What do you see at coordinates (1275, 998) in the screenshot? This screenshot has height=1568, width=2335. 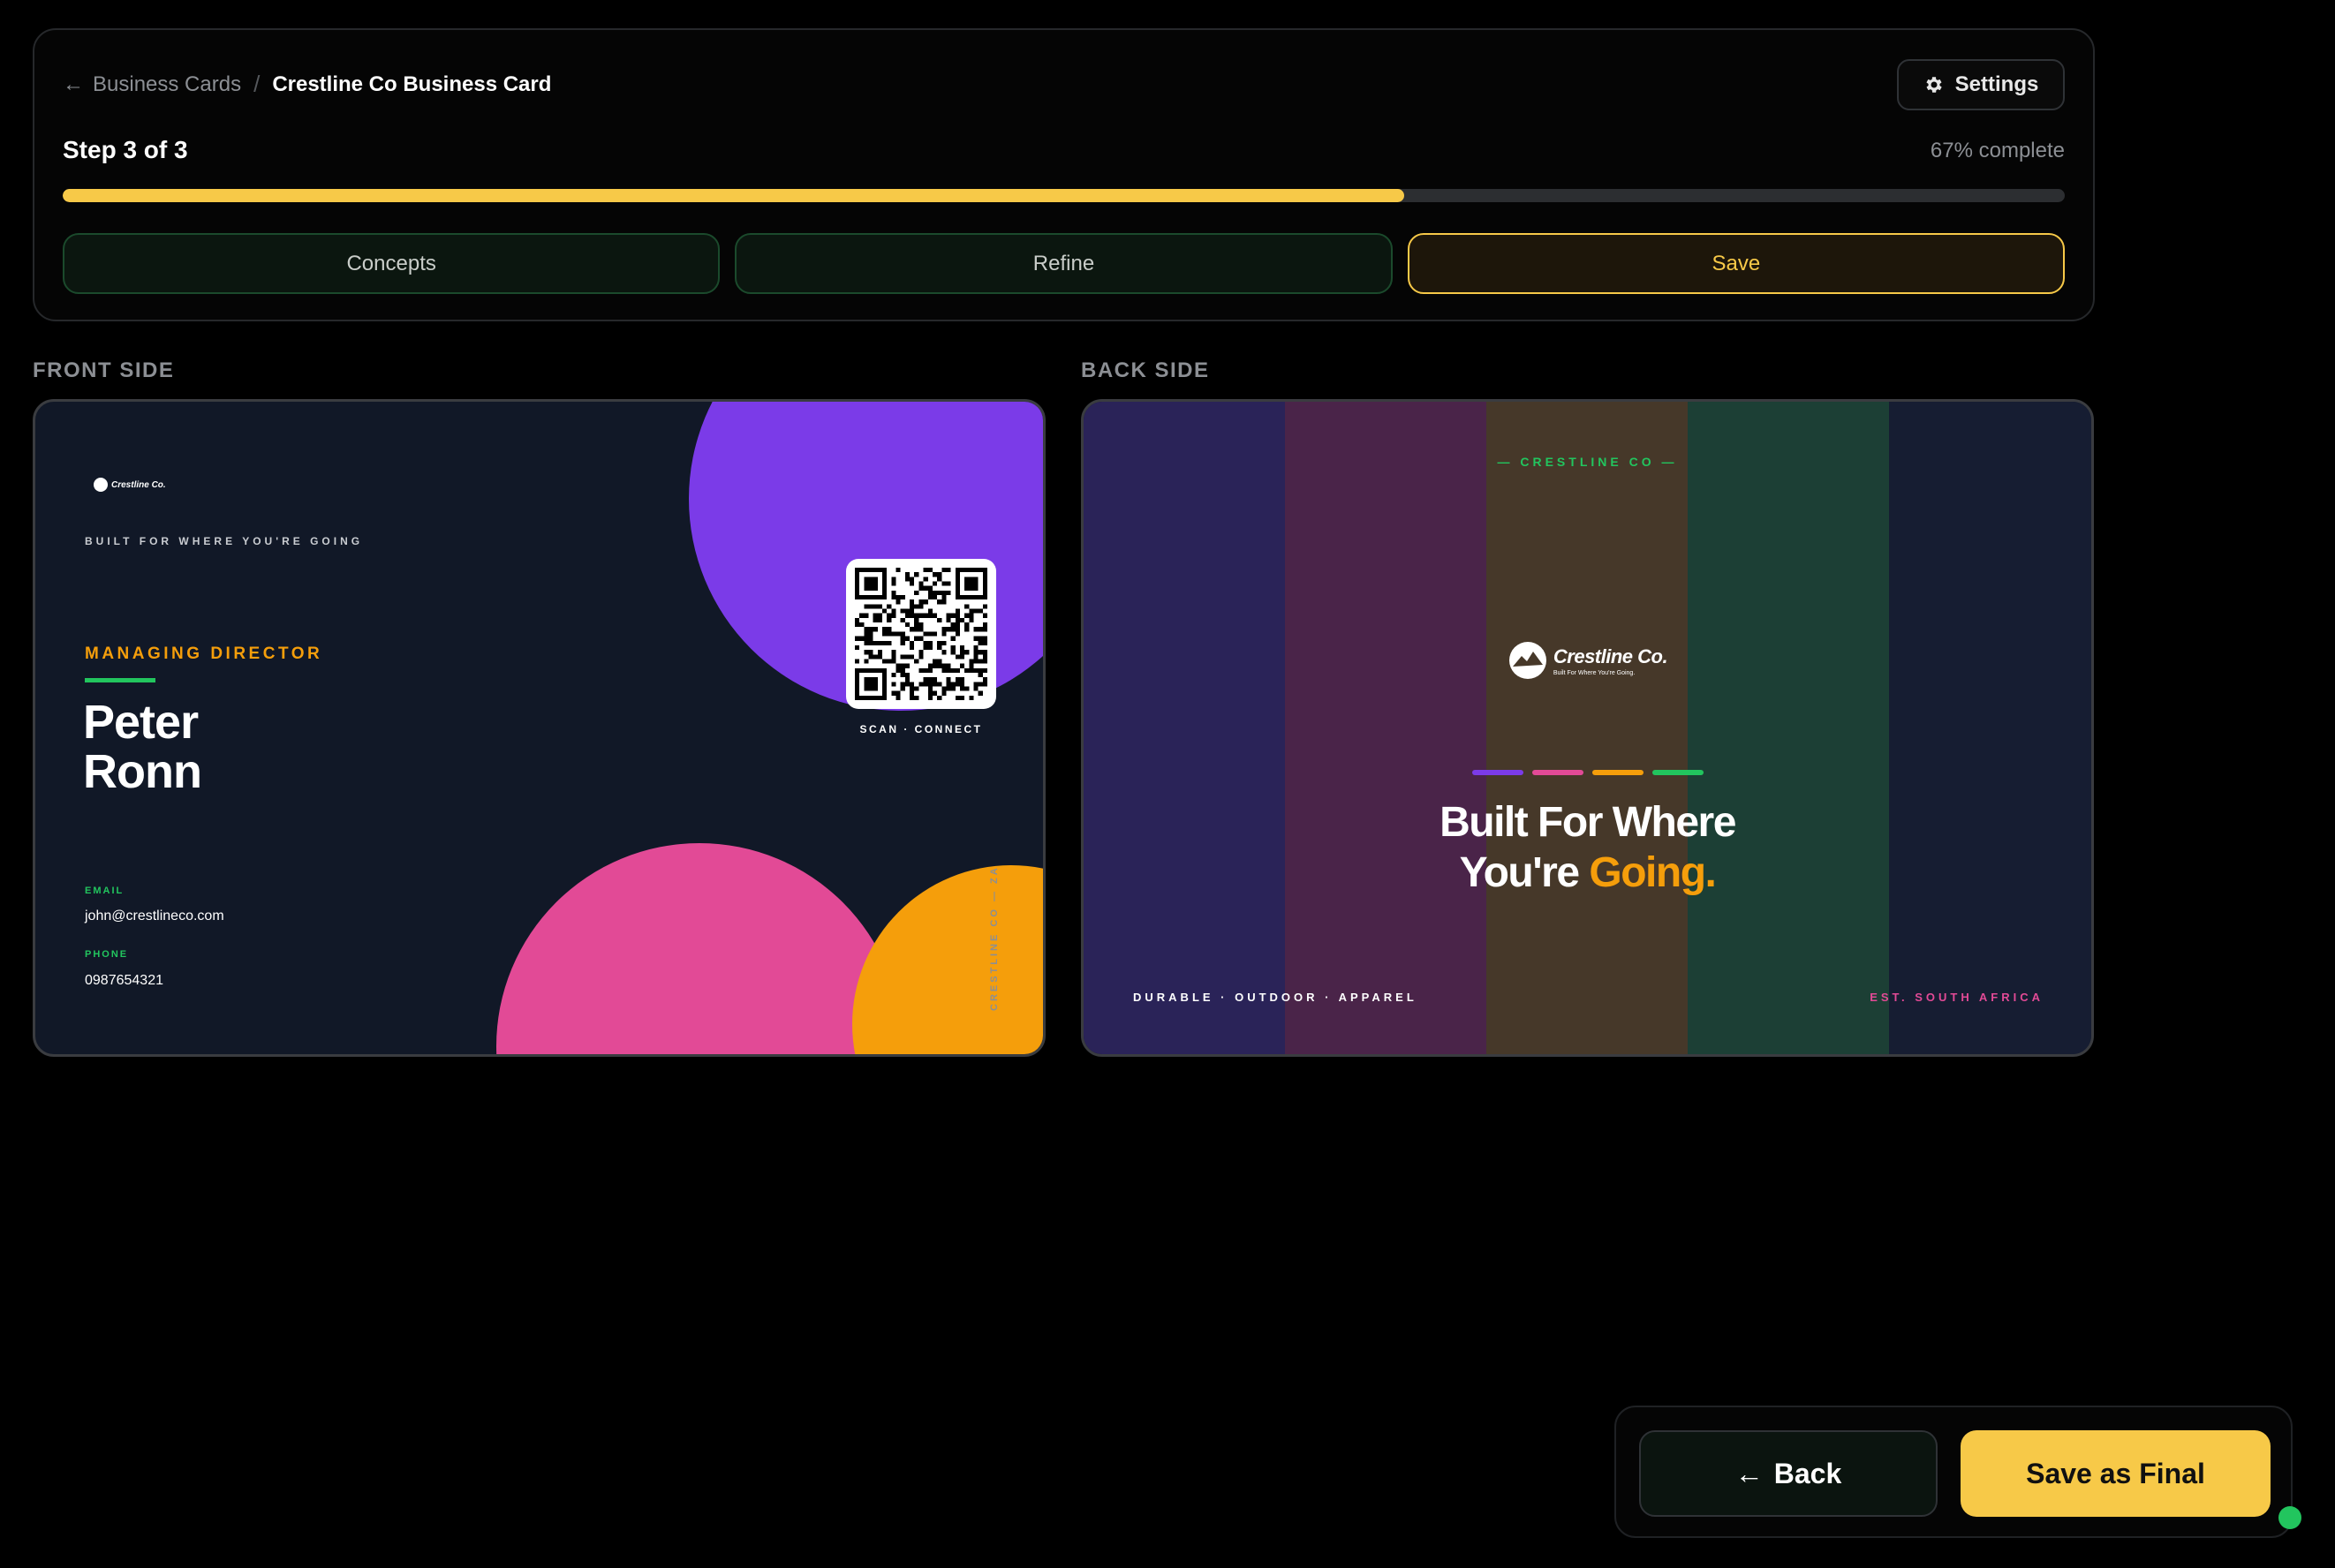 I see `back-footer-left: DURABLE · OUTDOOR · APPAREL` at bounding box center [1275, 998].